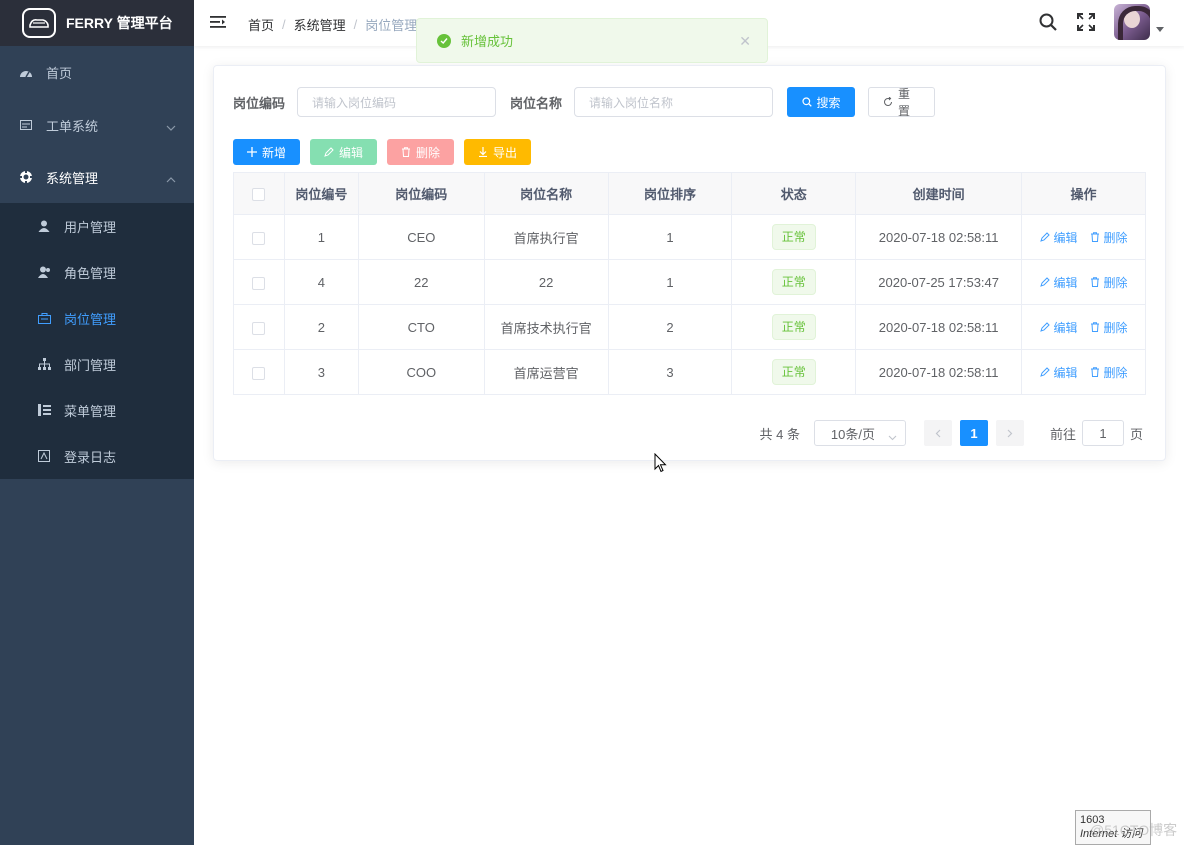  I want to click on next-page-button, so click(1009, 433).